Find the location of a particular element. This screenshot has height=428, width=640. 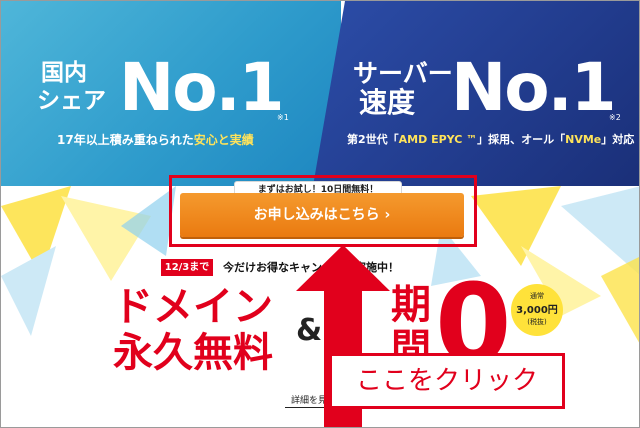

share-note: ※1 is located at coordinates (283, 117).